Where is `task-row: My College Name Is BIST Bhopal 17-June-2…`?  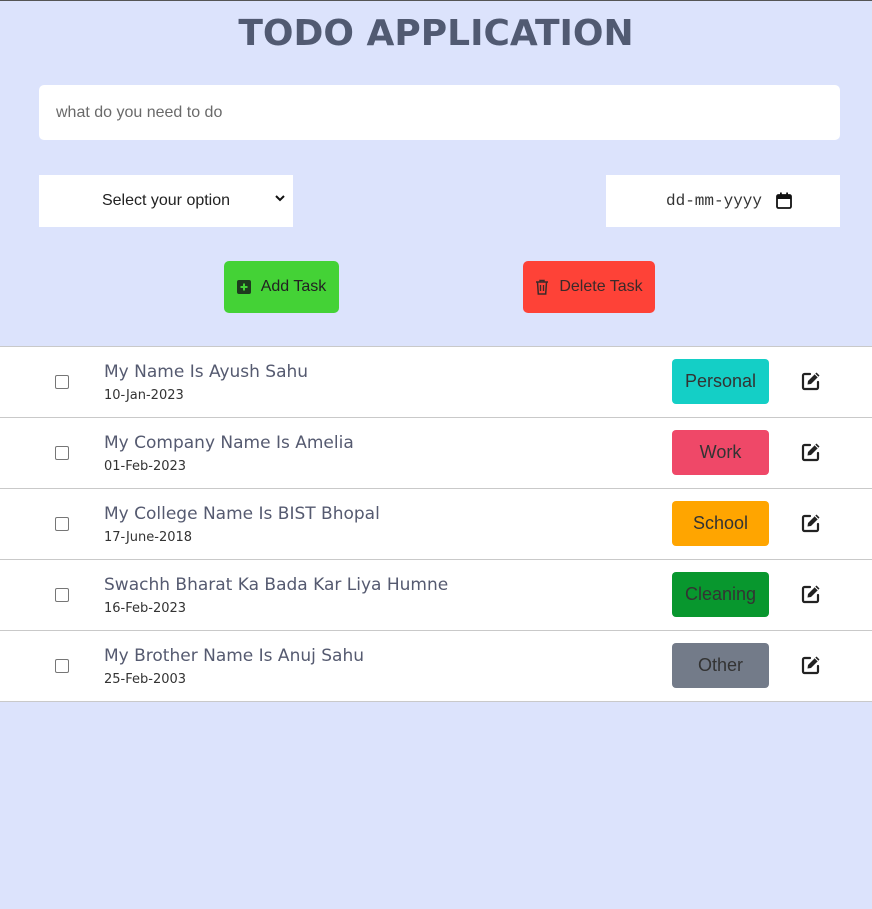 task-row: My College Name Is BIST Bhopal 17-June-2… is located at coordinates (436, 523).